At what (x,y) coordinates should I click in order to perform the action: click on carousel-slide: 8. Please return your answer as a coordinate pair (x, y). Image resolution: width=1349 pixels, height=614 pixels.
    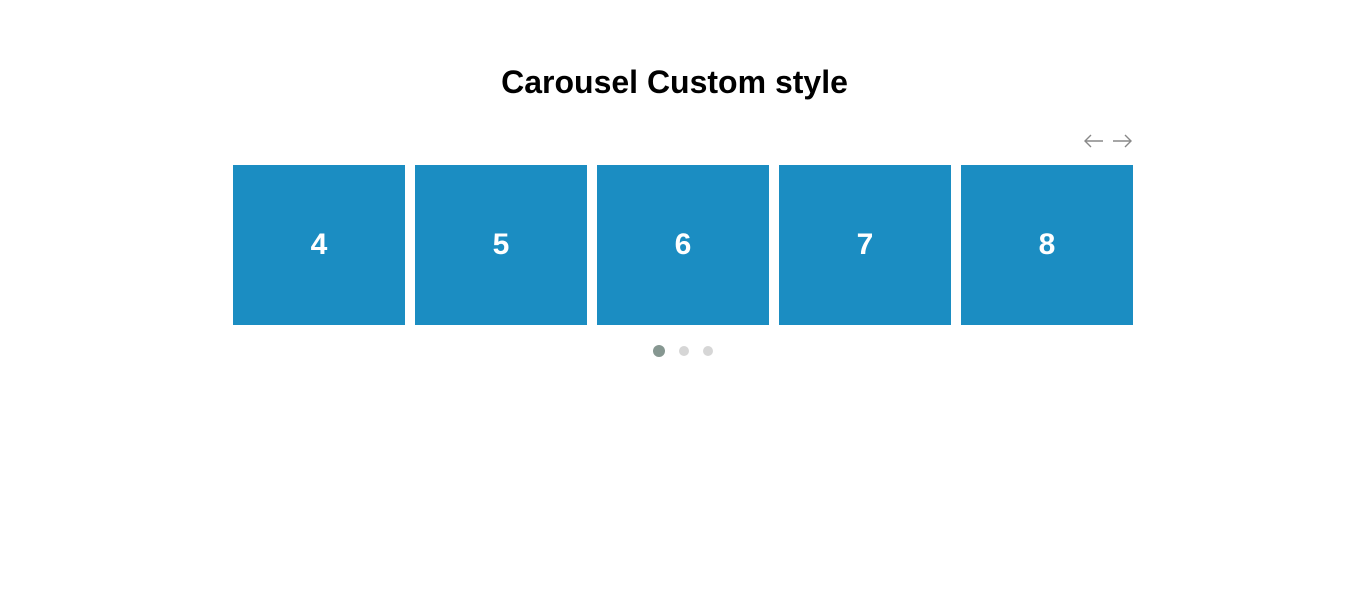
    Looking at the image, I should click on (1047, 245).